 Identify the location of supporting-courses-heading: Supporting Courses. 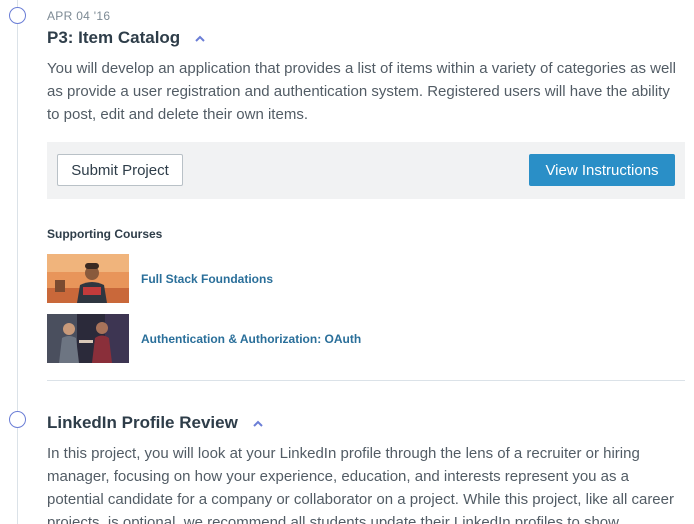
(105, 234).